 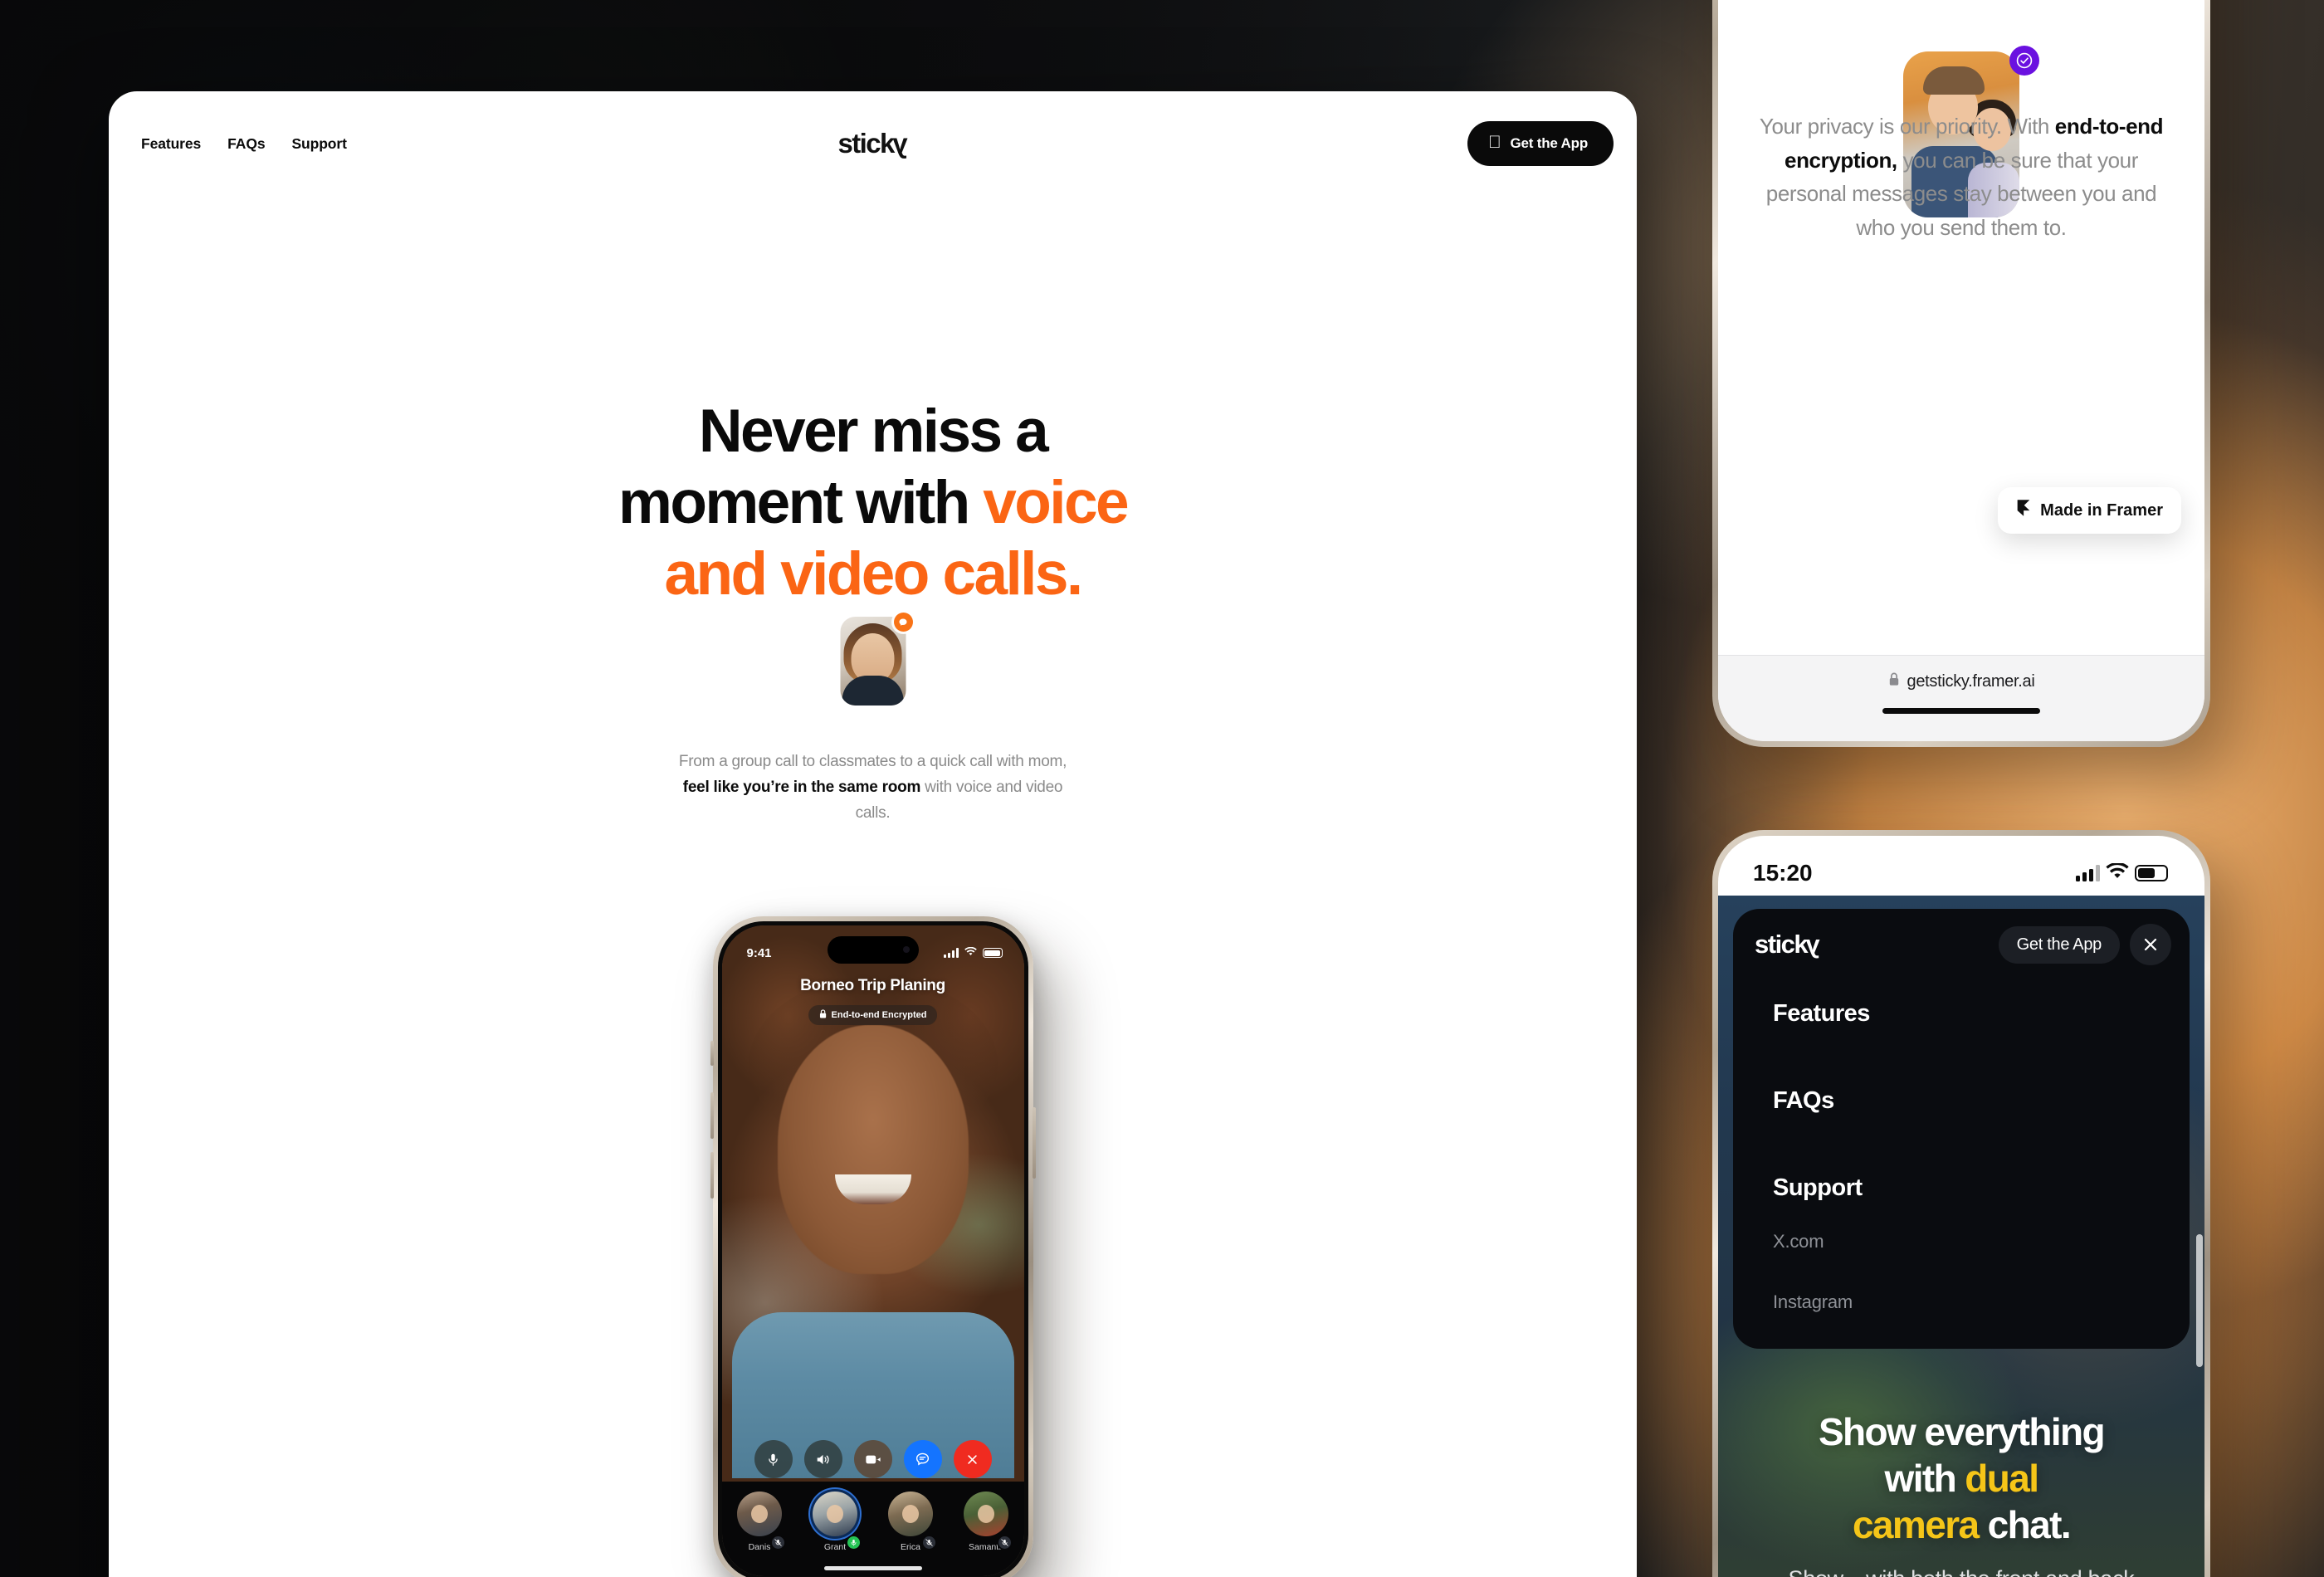 I want to click on avatar-body, so click(x=873, y=691).